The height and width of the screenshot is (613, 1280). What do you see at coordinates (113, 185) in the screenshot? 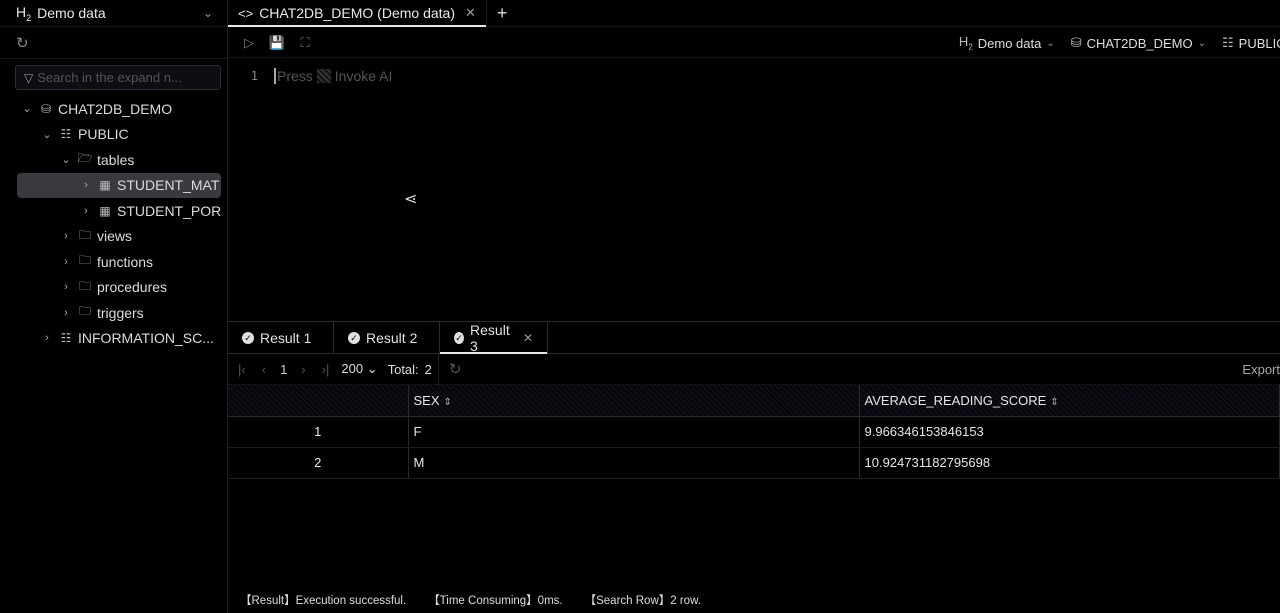
I see `tree-item-student-mat: › ▦ STUDENT_MAT` at bounding box center [113, 185].